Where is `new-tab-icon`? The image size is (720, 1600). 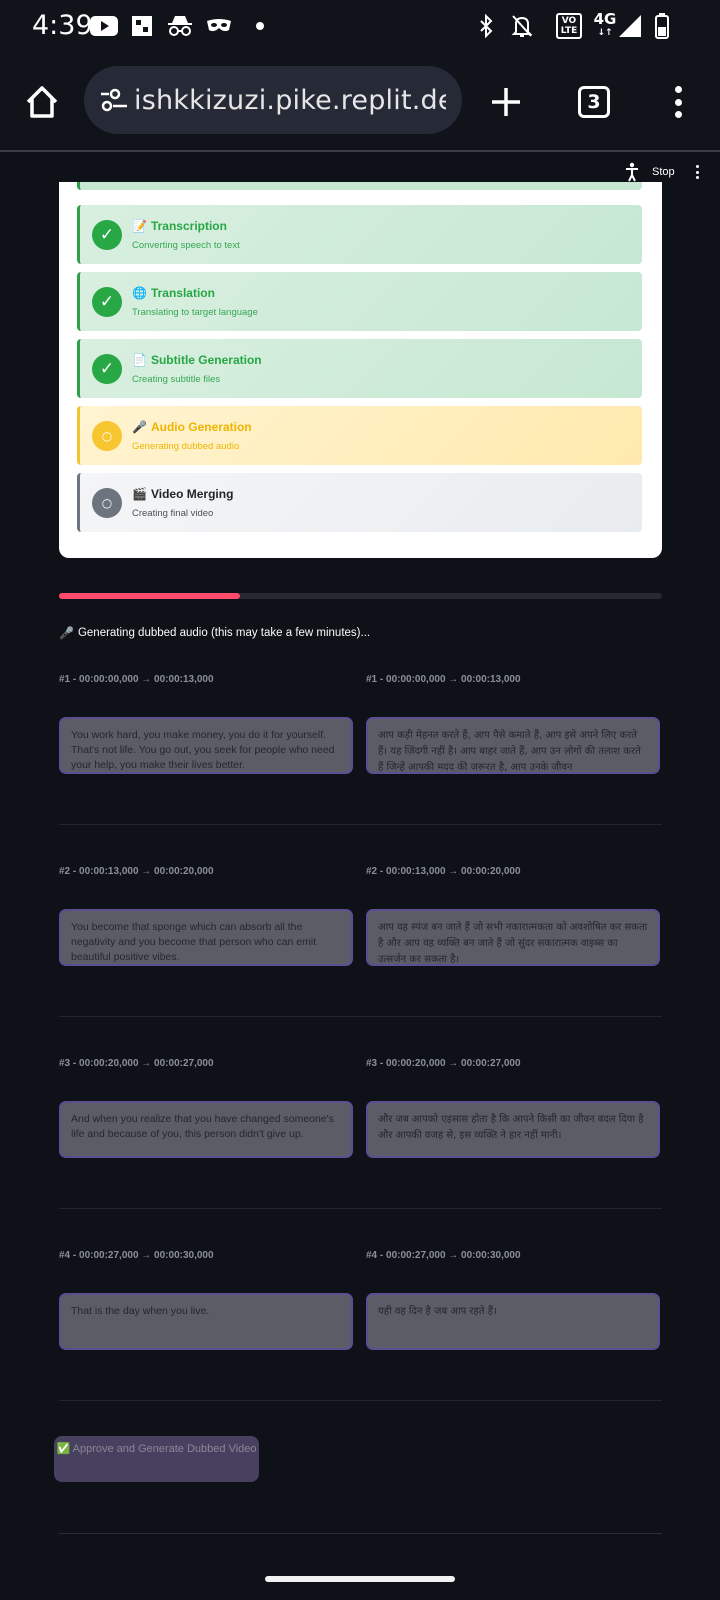 new-tab-icon is located at coordinates (506, 102).